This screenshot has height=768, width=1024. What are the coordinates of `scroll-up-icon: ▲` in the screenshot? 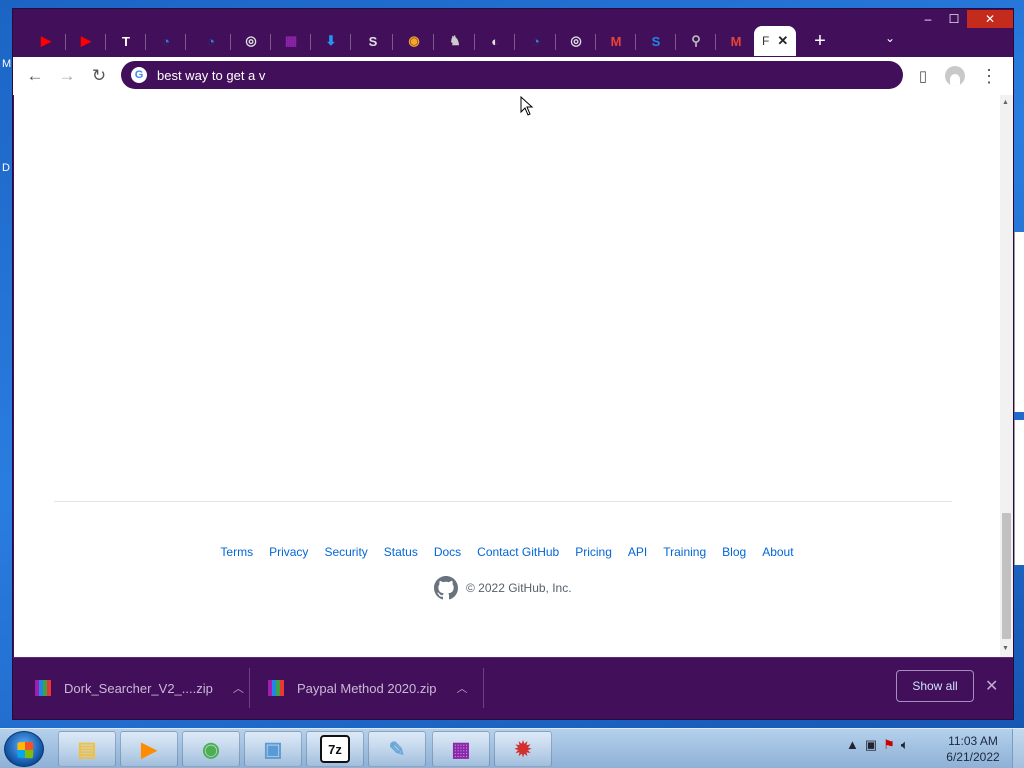 It's located at (1005, 102).